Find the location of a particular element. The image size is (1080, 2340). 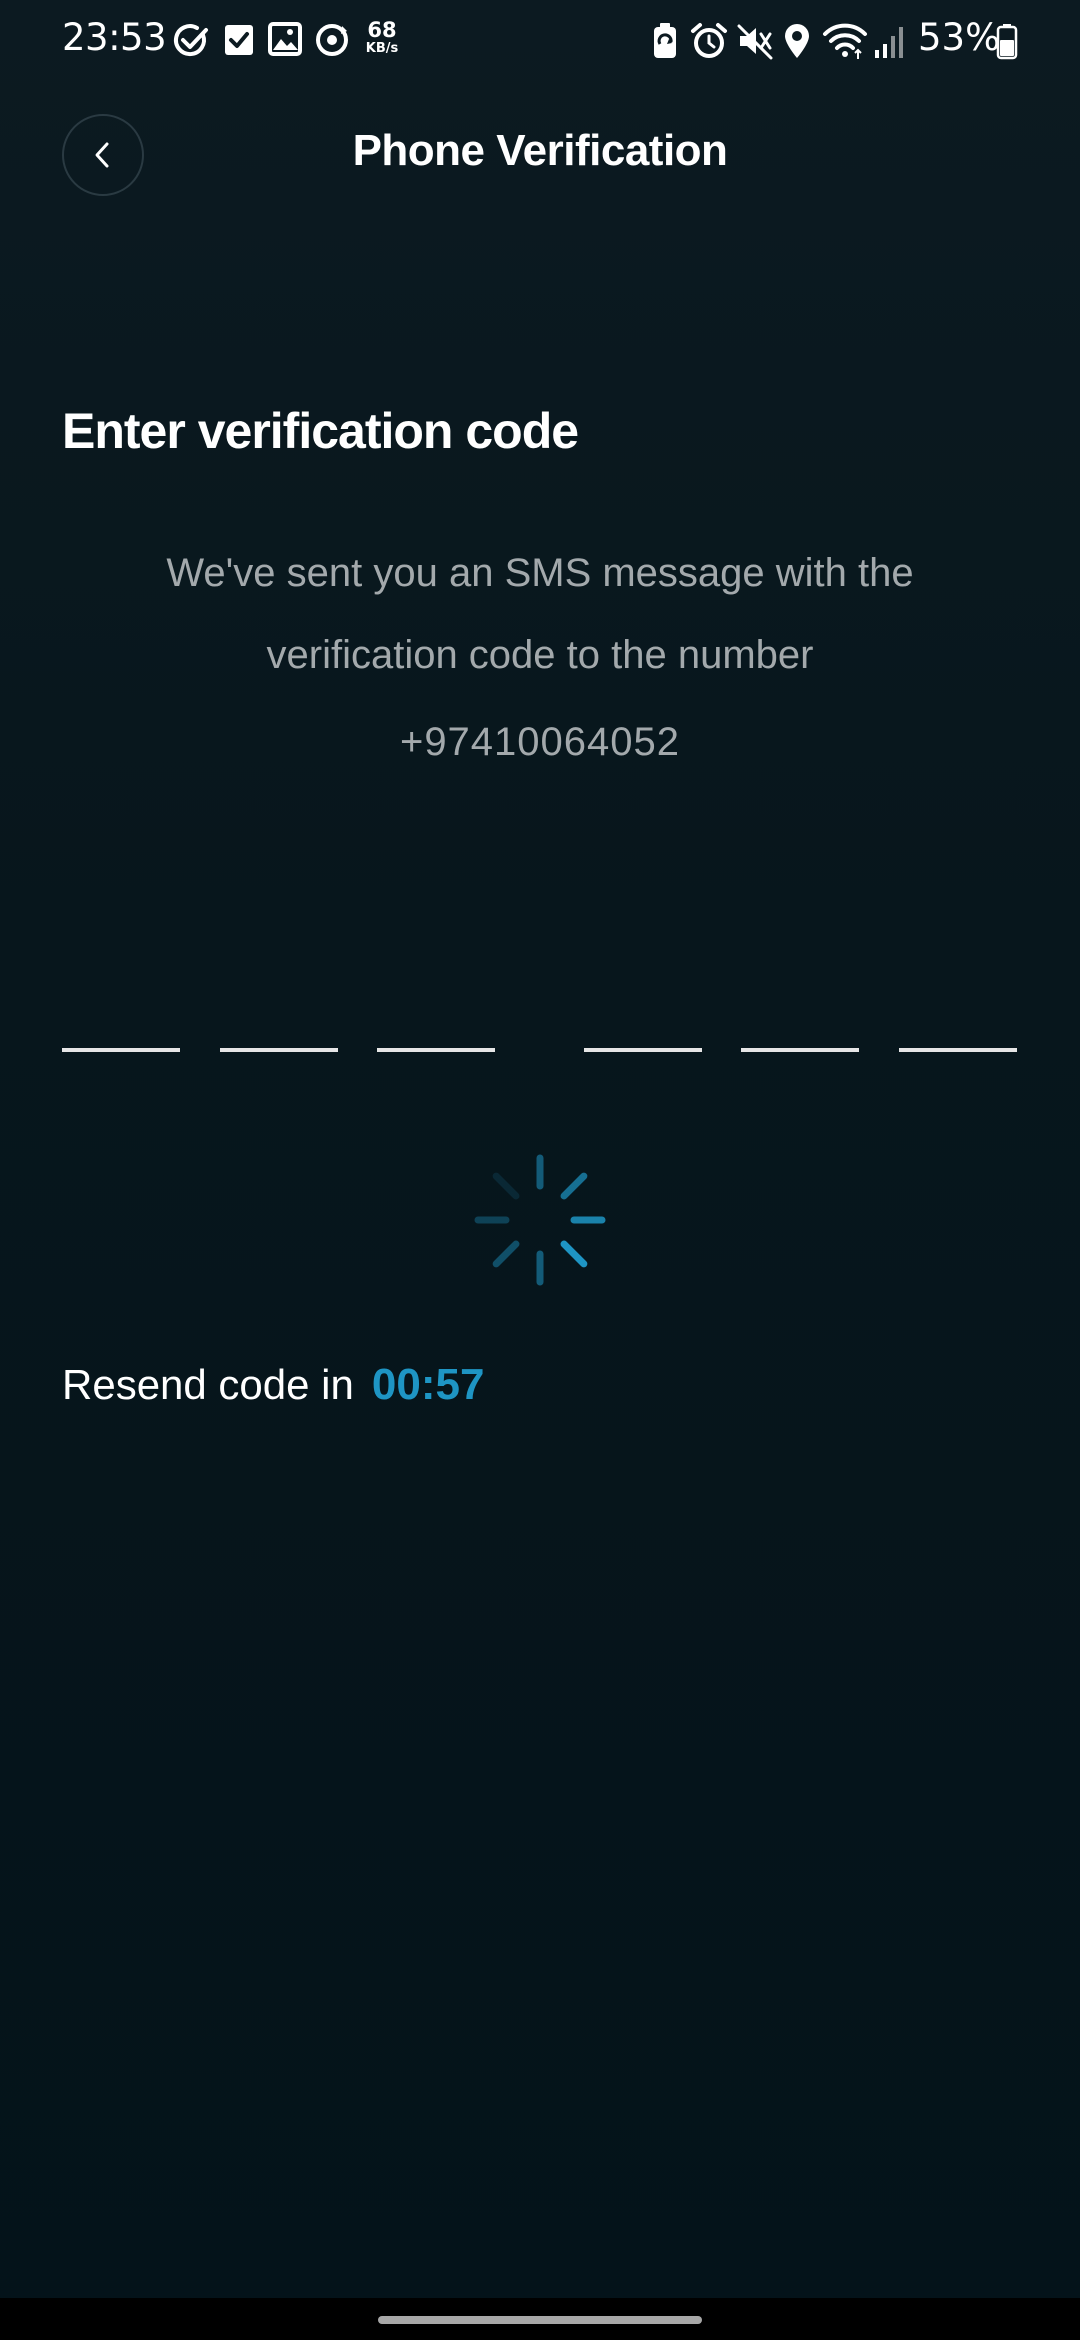

phone-number: +97410064052 is located at coordinates (540, 742).